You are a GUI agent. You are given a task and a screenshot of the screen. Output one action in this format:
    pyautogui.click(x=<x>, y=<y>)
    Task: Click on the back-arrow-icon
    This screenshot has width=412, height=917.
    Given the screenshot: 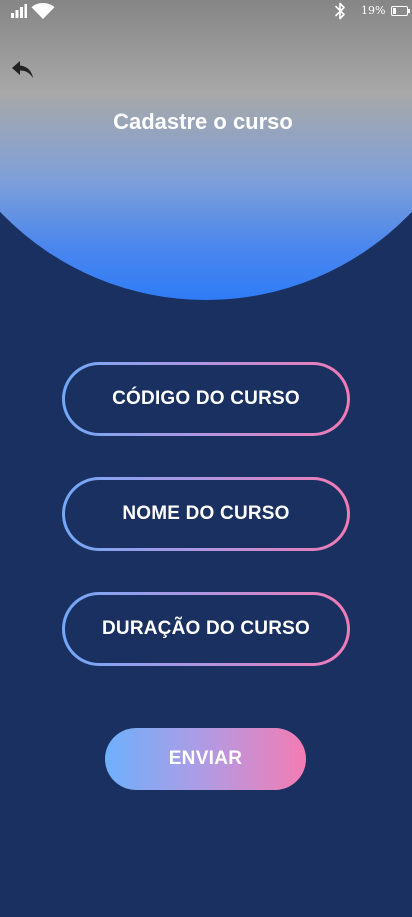 What is the action you would take?
    pyautogui.click(x=23, y=70)
    